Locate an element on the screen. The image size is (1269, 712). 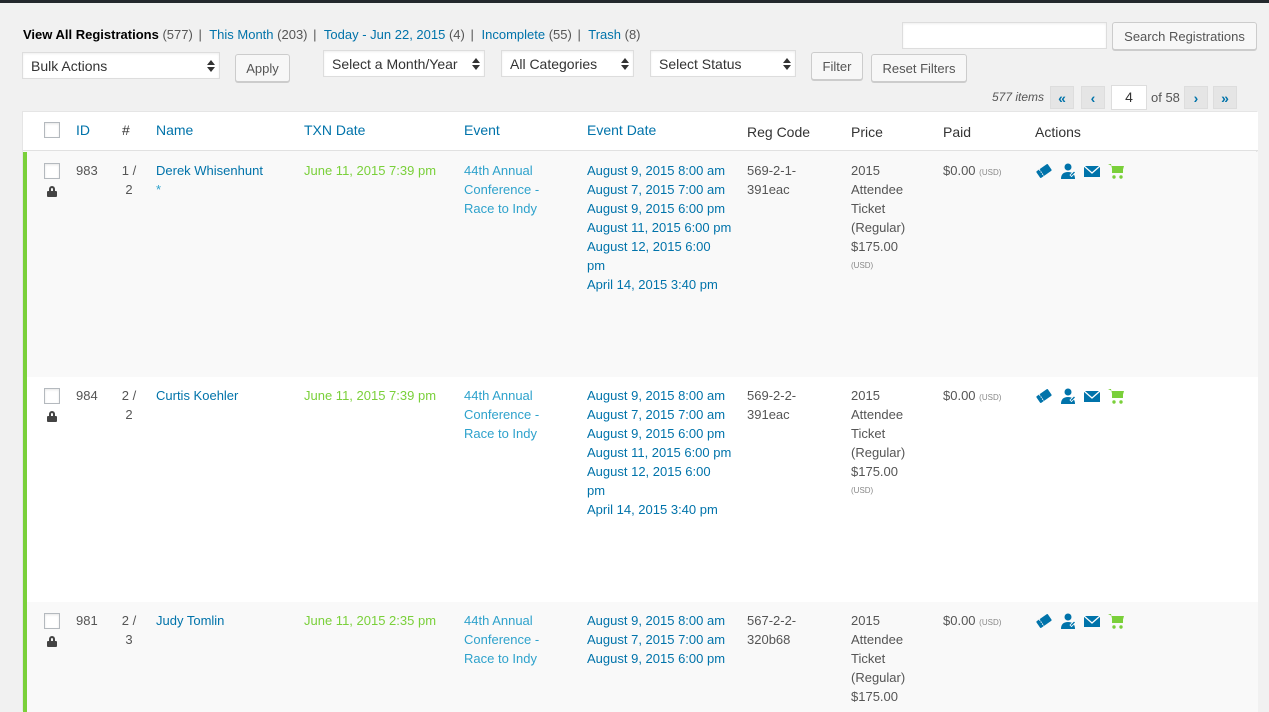
paid-currency: (USD) is located at coordinates (990, 397).